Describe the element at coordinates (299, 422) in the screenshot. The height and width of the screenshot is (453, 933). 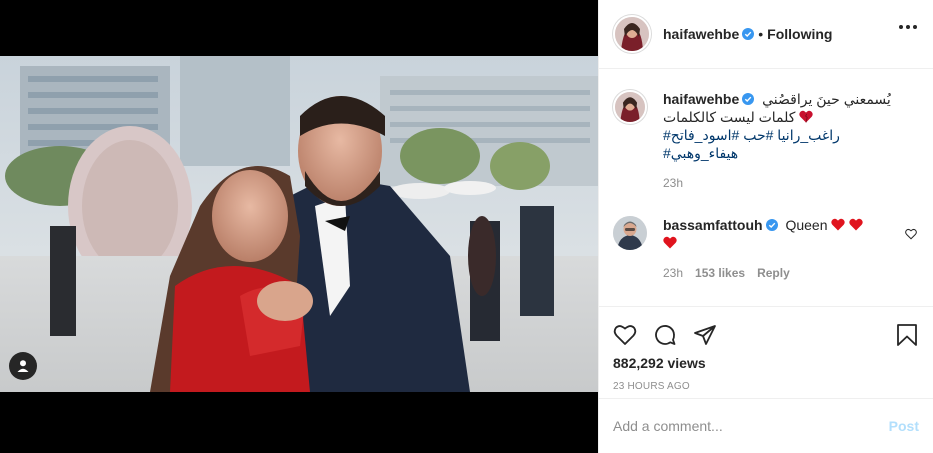
I see `media-letterbox-bottom` at that location.